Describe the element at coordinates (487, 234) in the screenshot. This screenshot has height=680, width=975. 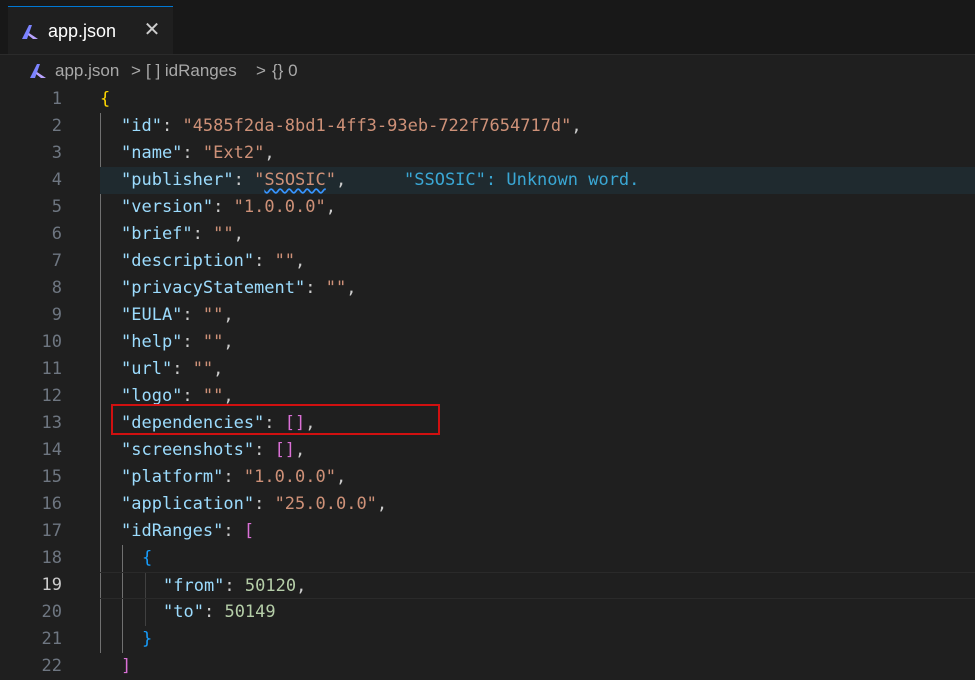
I see `code-line: 6 "brief": "",` at that location.